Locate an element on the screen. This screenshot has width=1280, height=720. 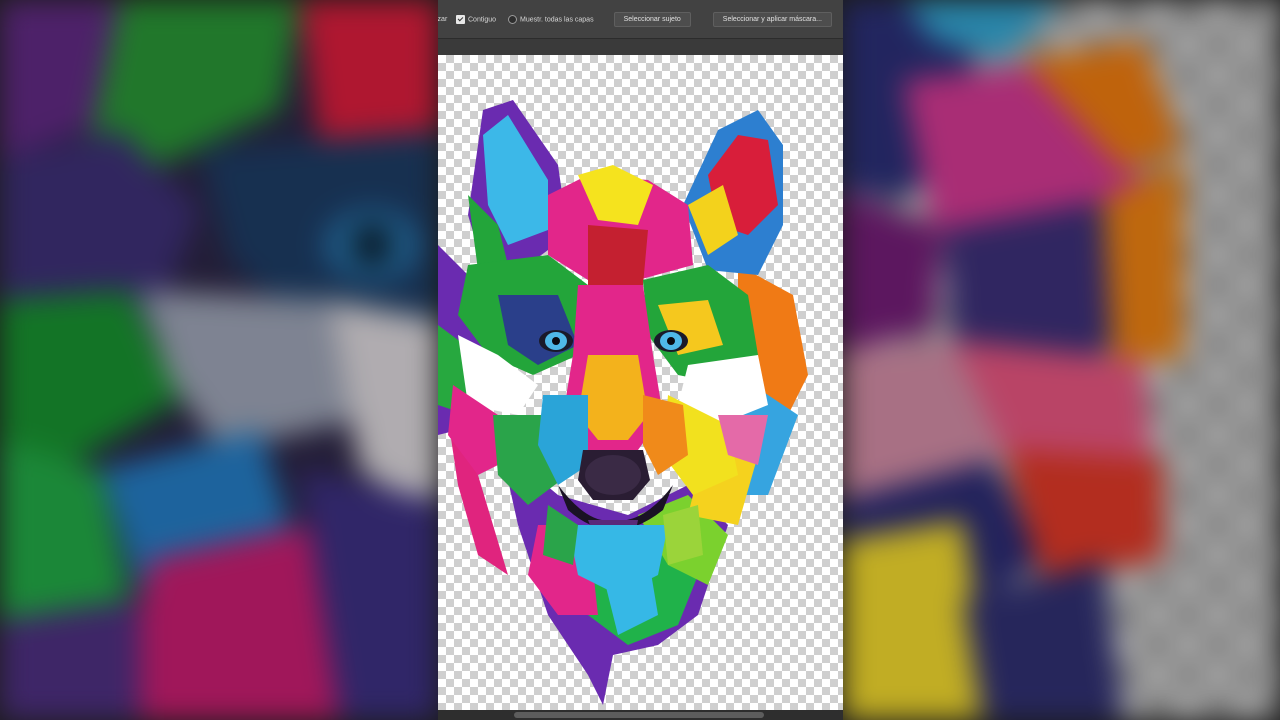
contiguous-label: Contiguo is located at coordinates (482, 19).